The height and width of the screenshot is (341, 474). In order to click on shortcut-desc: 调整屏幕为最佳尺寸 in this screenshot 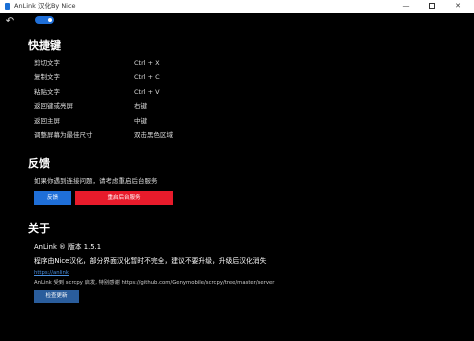, I will do `click(63, 135)`.